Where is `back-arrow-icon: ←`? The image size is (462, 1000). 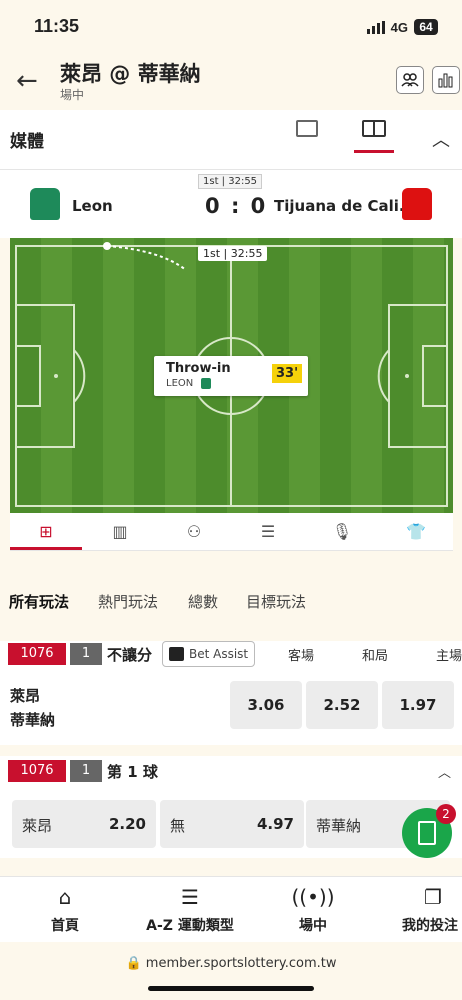 back-arrow-icon: ← is located at coordinates (27, 81).